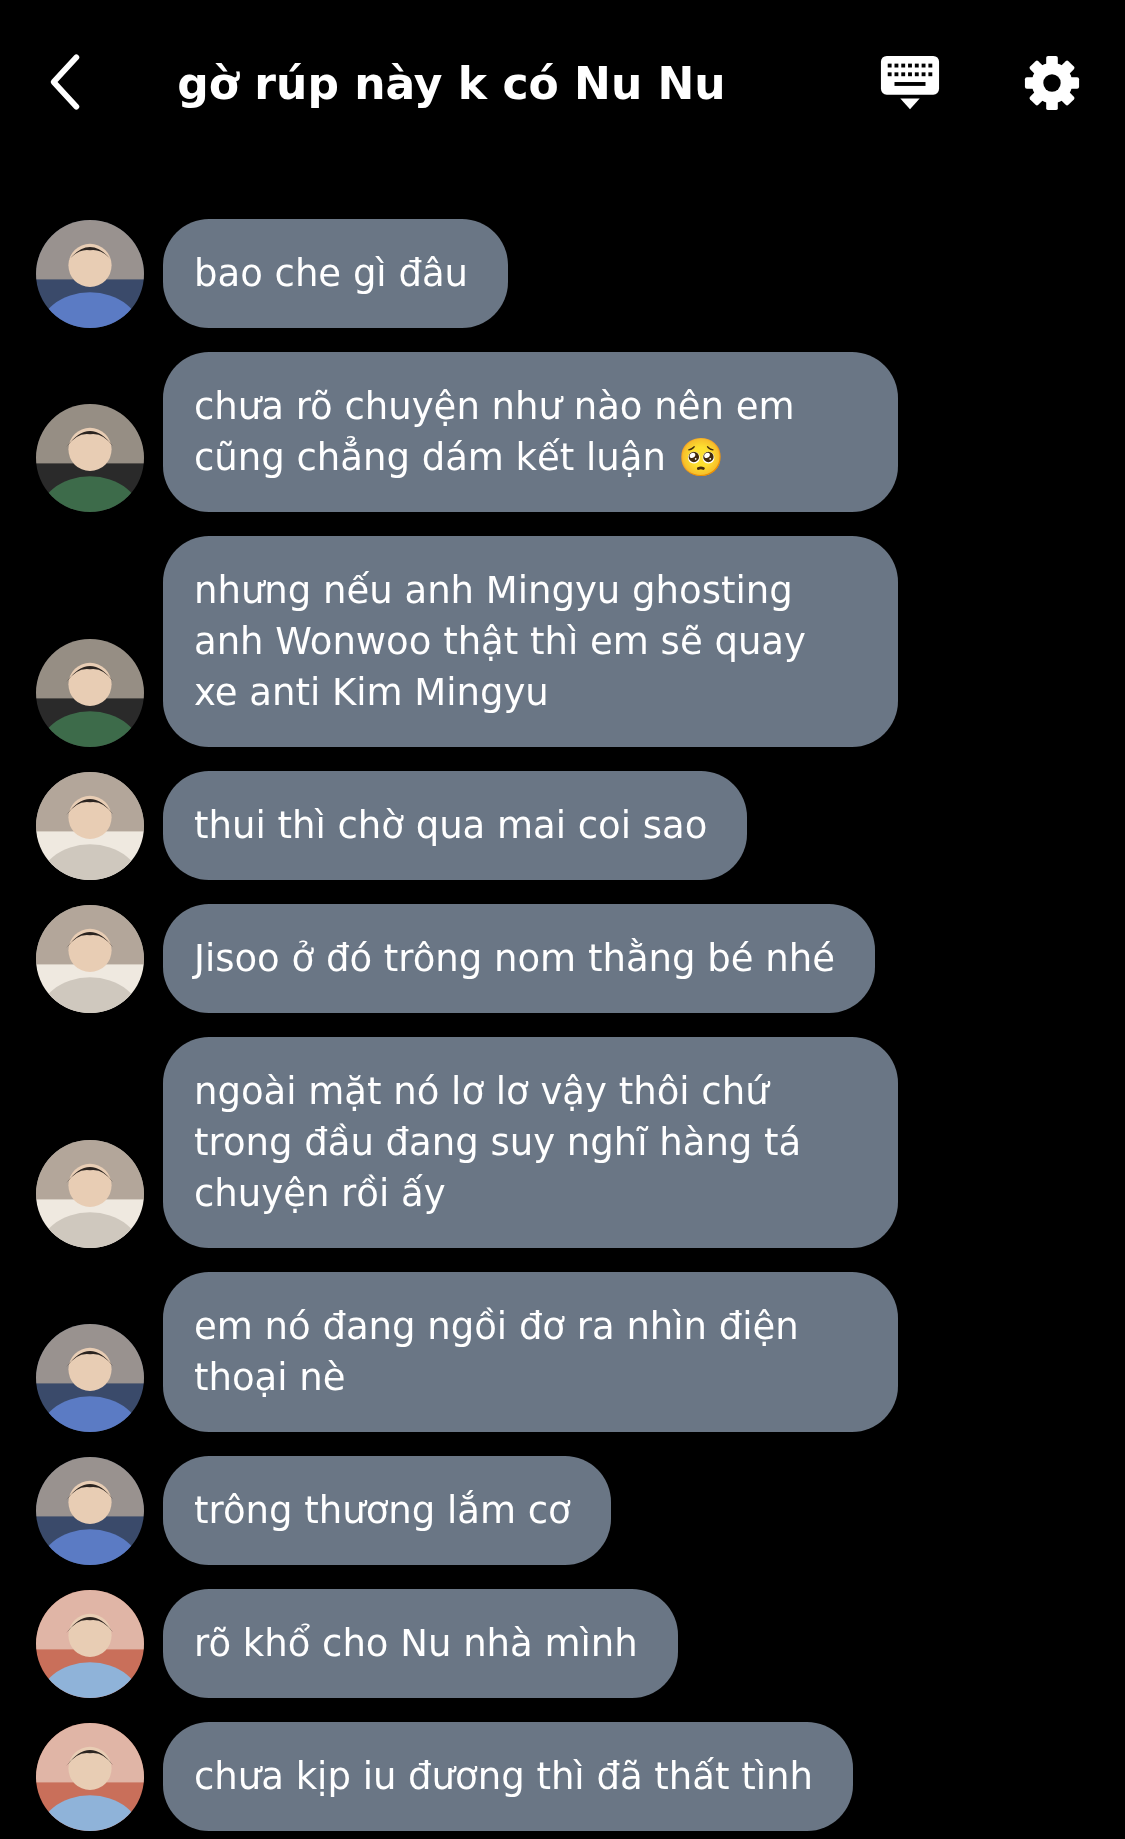 This screenshot has height=1839, width=1125. Describe the element at coordinates (1052, 83) in the screenshot. I see `settings-icon` at that location.